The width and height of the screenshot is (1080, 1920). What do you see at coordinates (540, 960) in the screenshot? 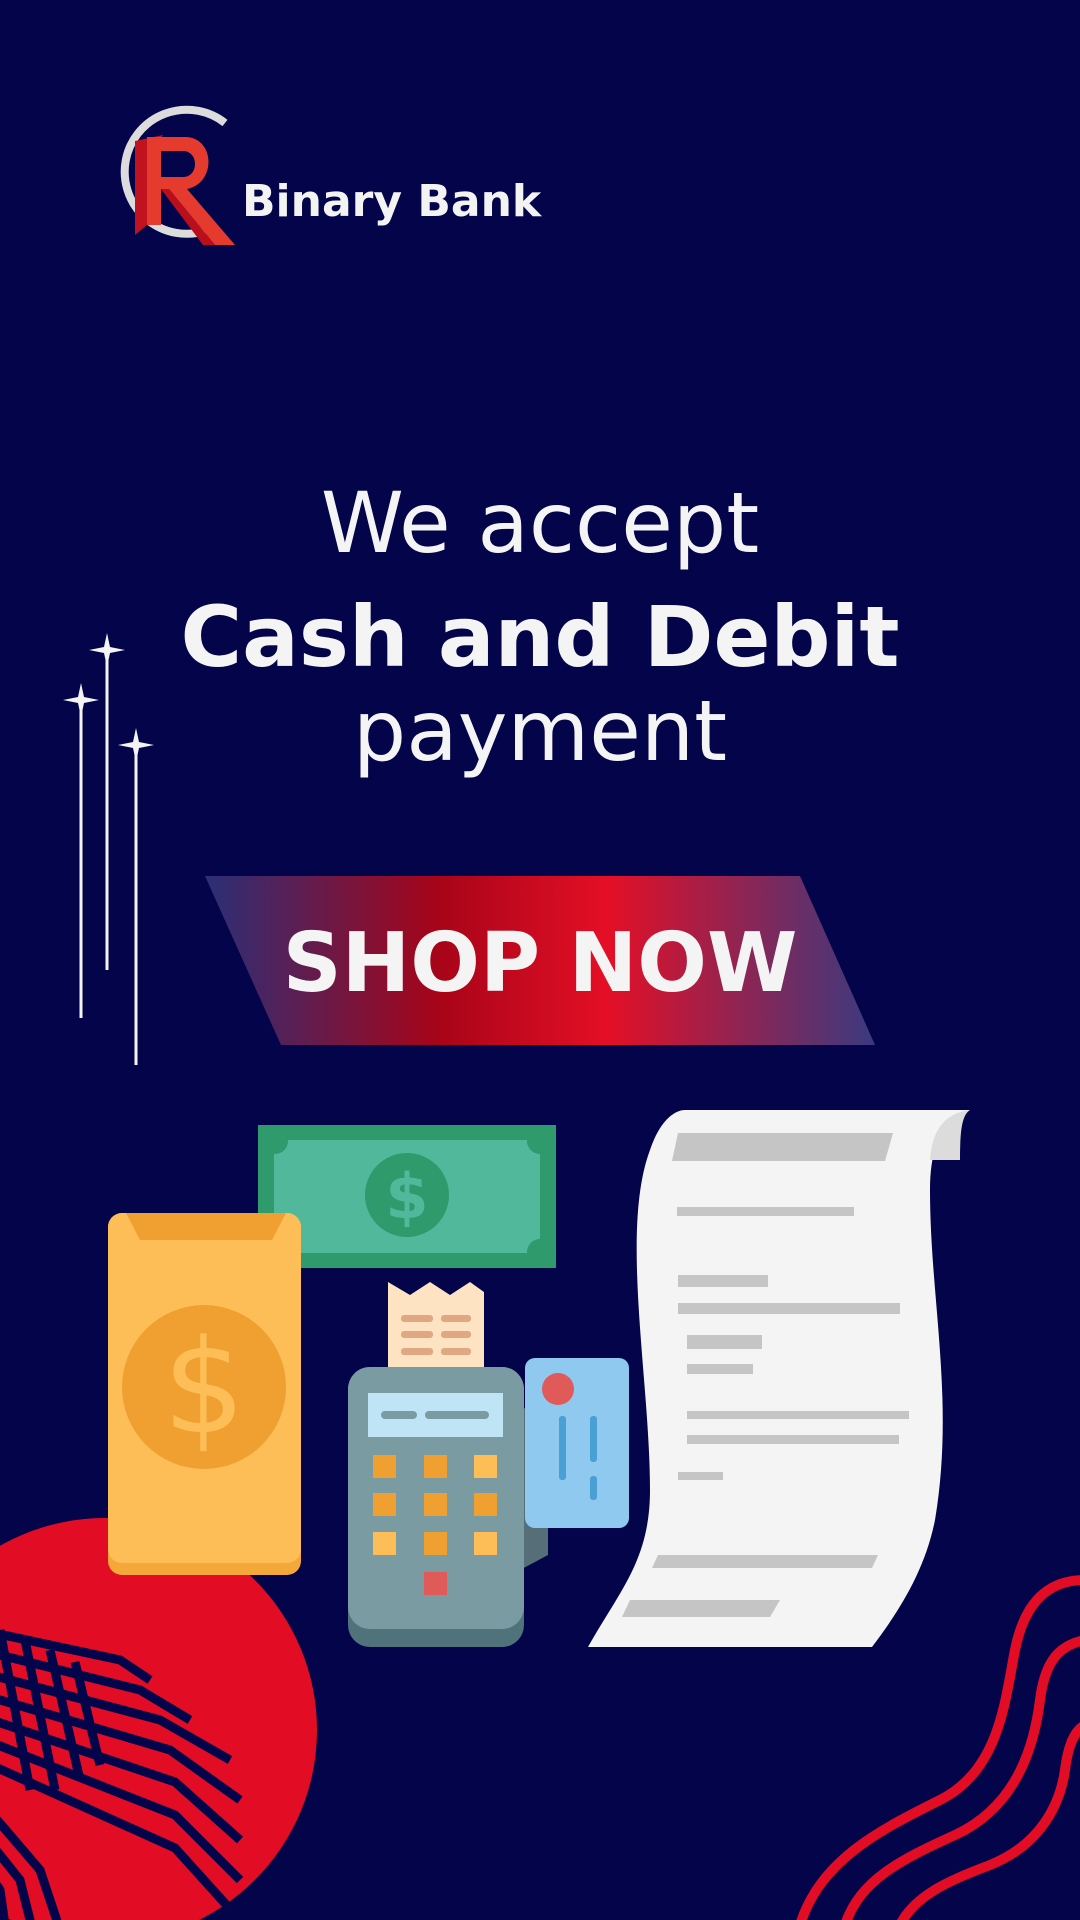
I see `shop-now-button` at bounding box center [540, 960].